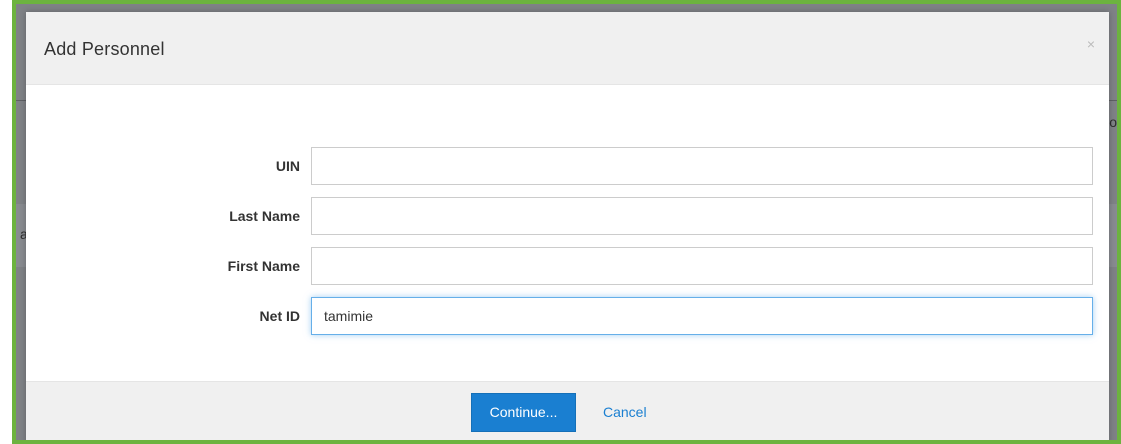 The height and width of the screenshot is (444, 1121). I want to click on dialog-title: Add Personnel, so click(104, 49).